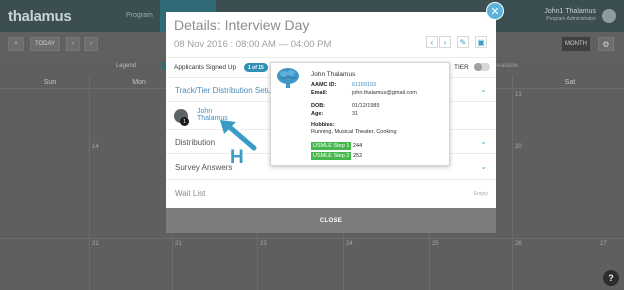 The height and width of the screenshot is (290, 624). Describe the element at coordinates (253, 44) in the screenshot. I see `modal-date: 08 Nov 2016 : 08:00 AM — 04:00 PM` at that location.